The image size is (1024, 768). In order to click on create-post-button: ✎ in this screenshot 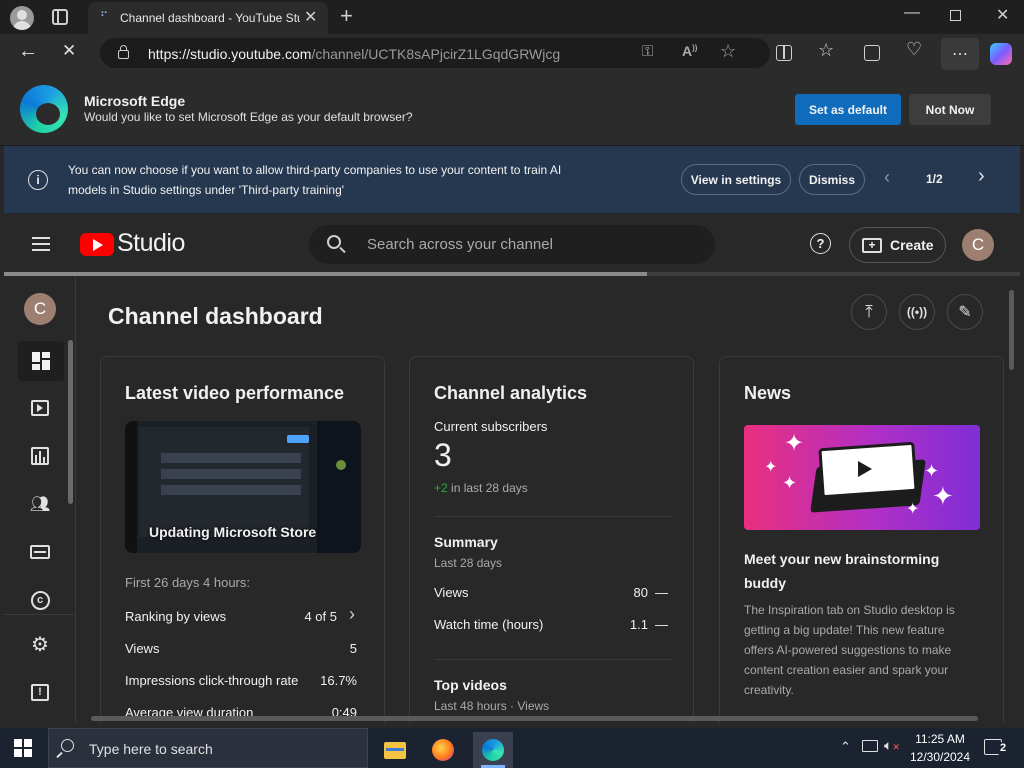, I will do `click(965, 312)`.